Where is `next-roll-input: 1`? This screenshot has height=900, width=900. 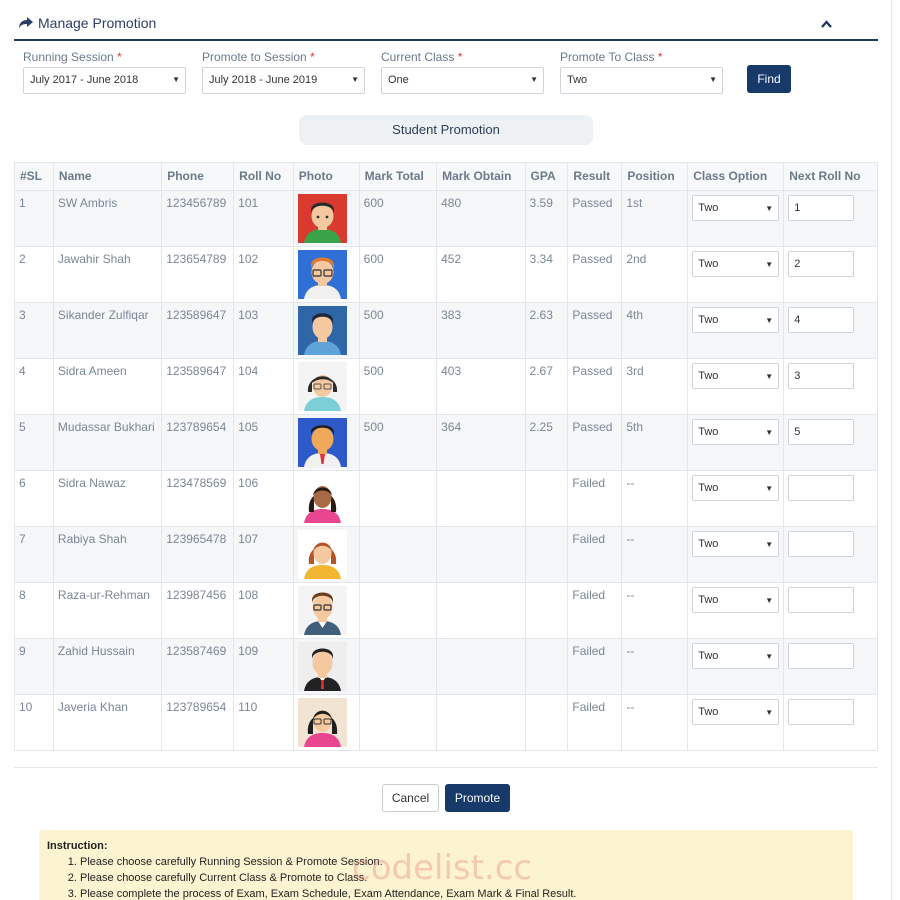 next-roll-input: 1 is located at coordinates (821, 208).